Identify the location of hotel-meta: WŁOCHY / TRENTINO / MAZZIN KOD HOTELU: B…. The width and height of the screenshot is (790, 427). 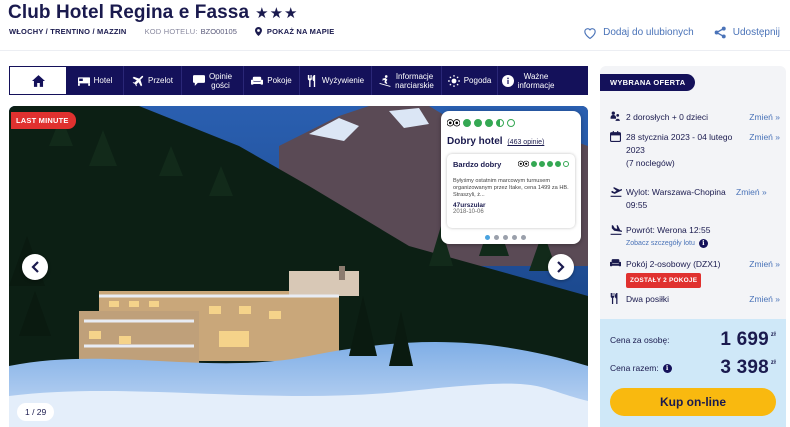
(171, 31).